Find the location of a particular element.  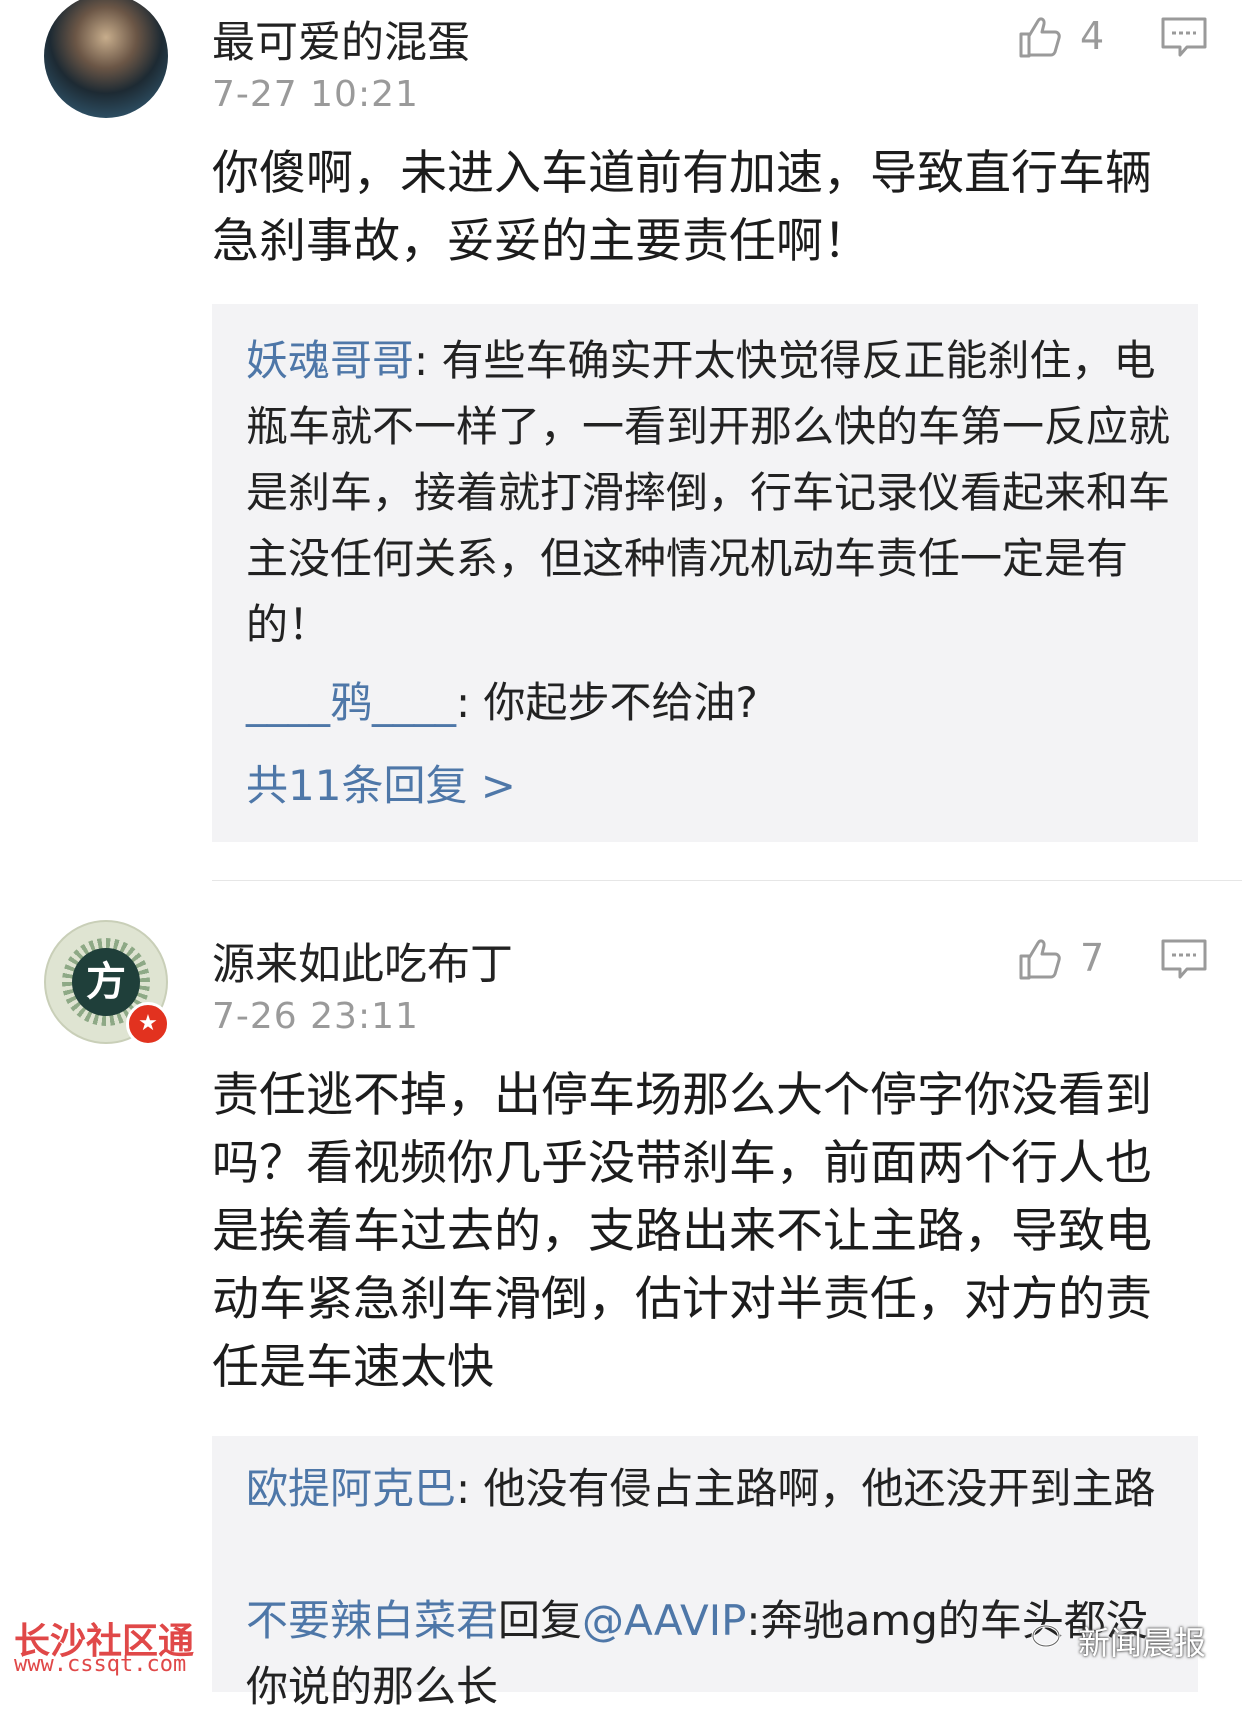

reply-text: 你起步不给油? is located at coordinates (620, 702).